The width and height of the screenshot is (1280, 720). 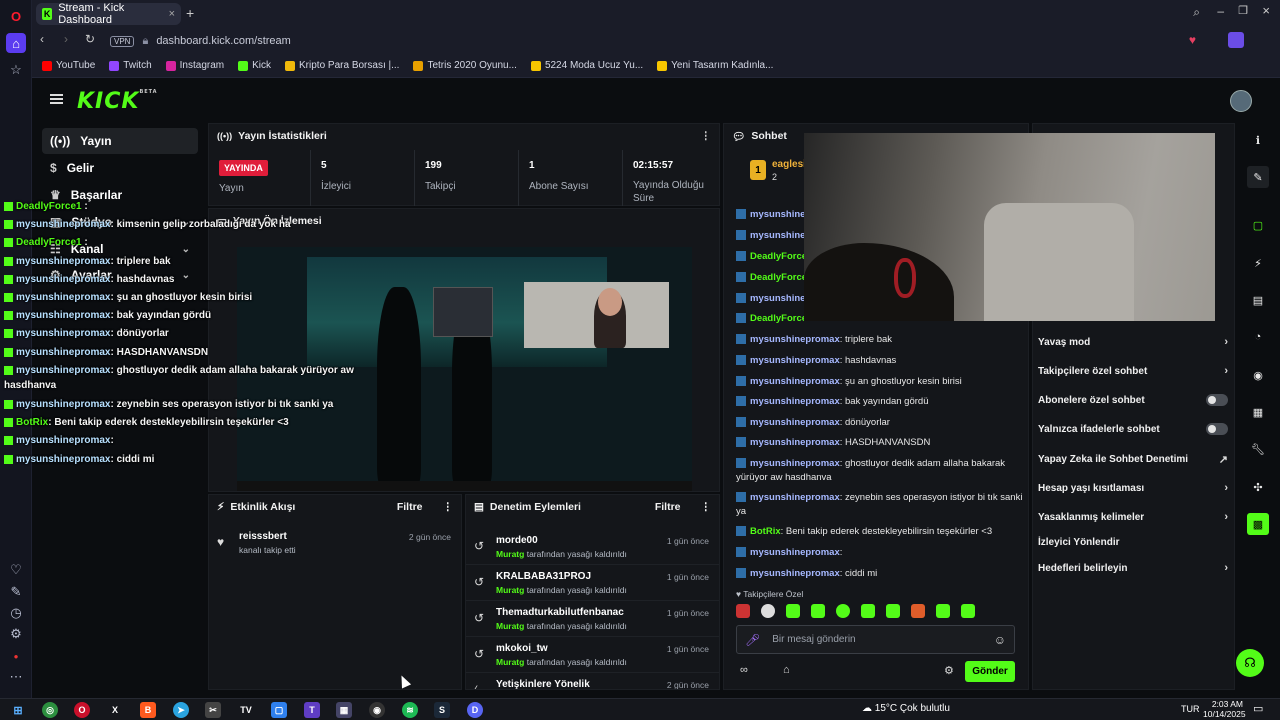 I want to click on chat-setting-row: İzleyici Yönlendir, so click(x=1133, y=542).